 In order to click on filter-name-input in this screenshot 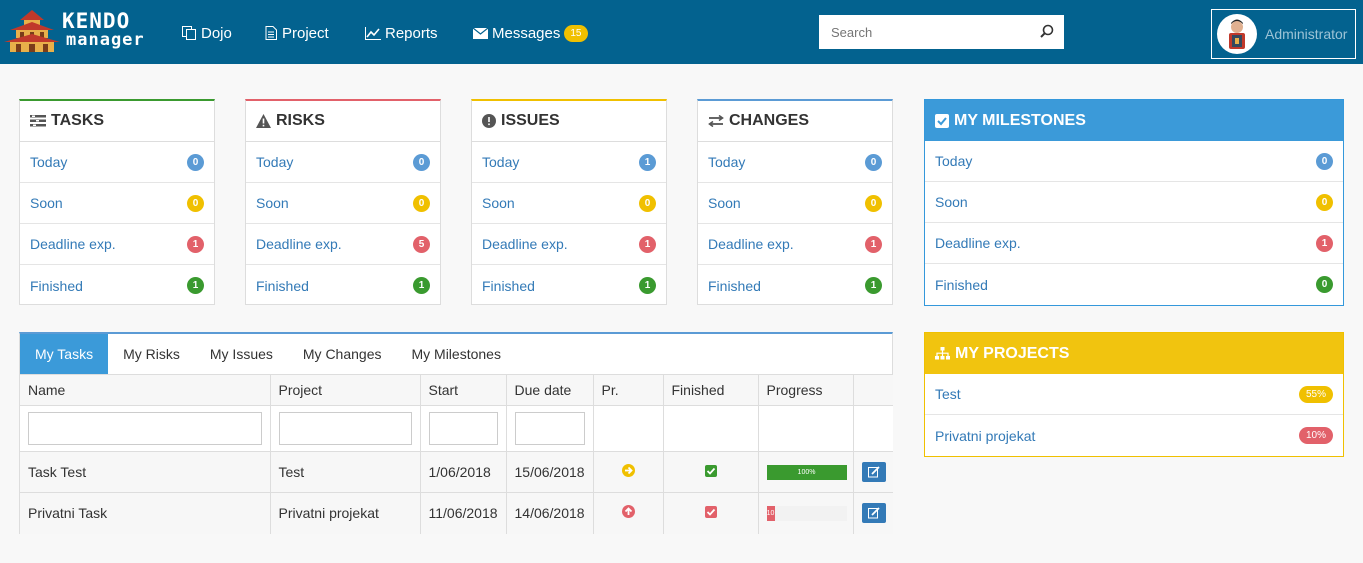, I will do `click(145, 428)`.